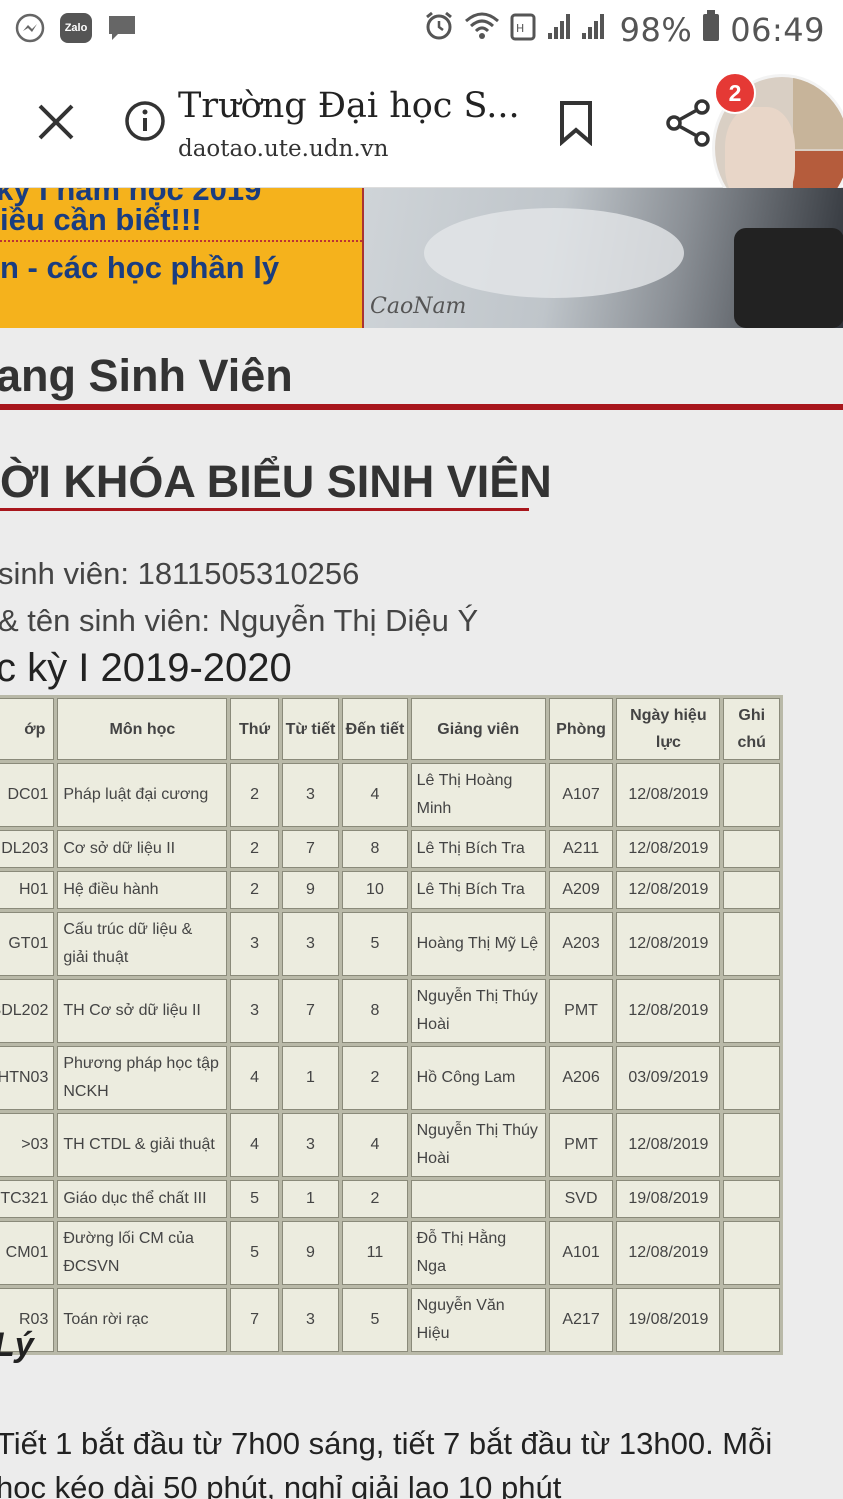  I want to click on header-den-tiet: Đến tiết, so click(375, 729).